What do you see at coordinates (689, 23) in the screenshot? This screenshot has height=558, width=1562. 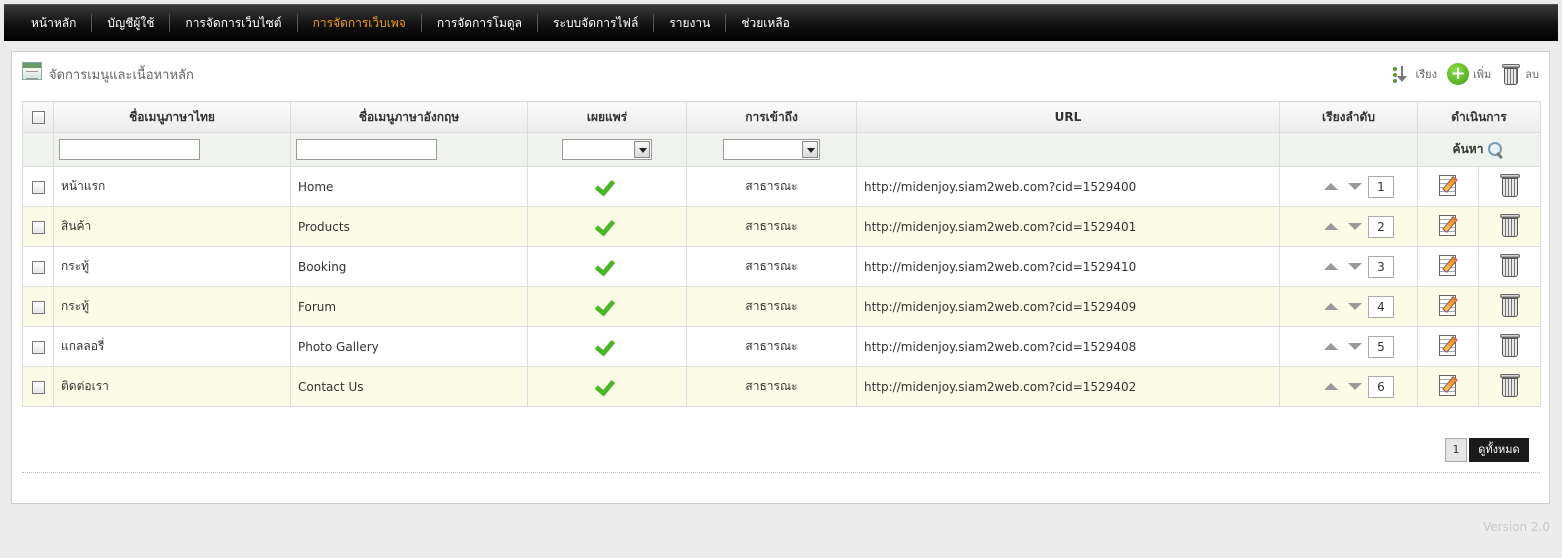 I see `nav-item-6: รายงาน` at bounding box center [689, 23].